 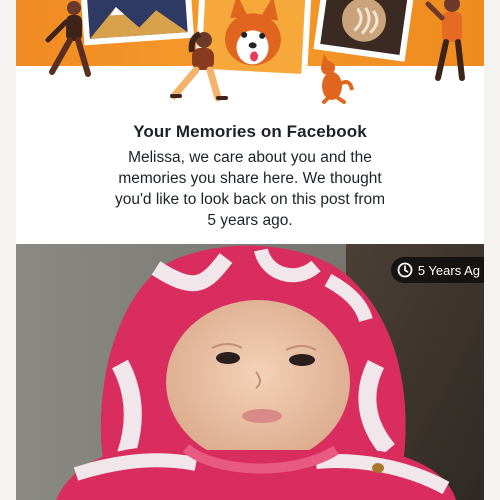 I want to click on memories-message-line: Melissa, we care about you and the, so click(x=250, y=157).